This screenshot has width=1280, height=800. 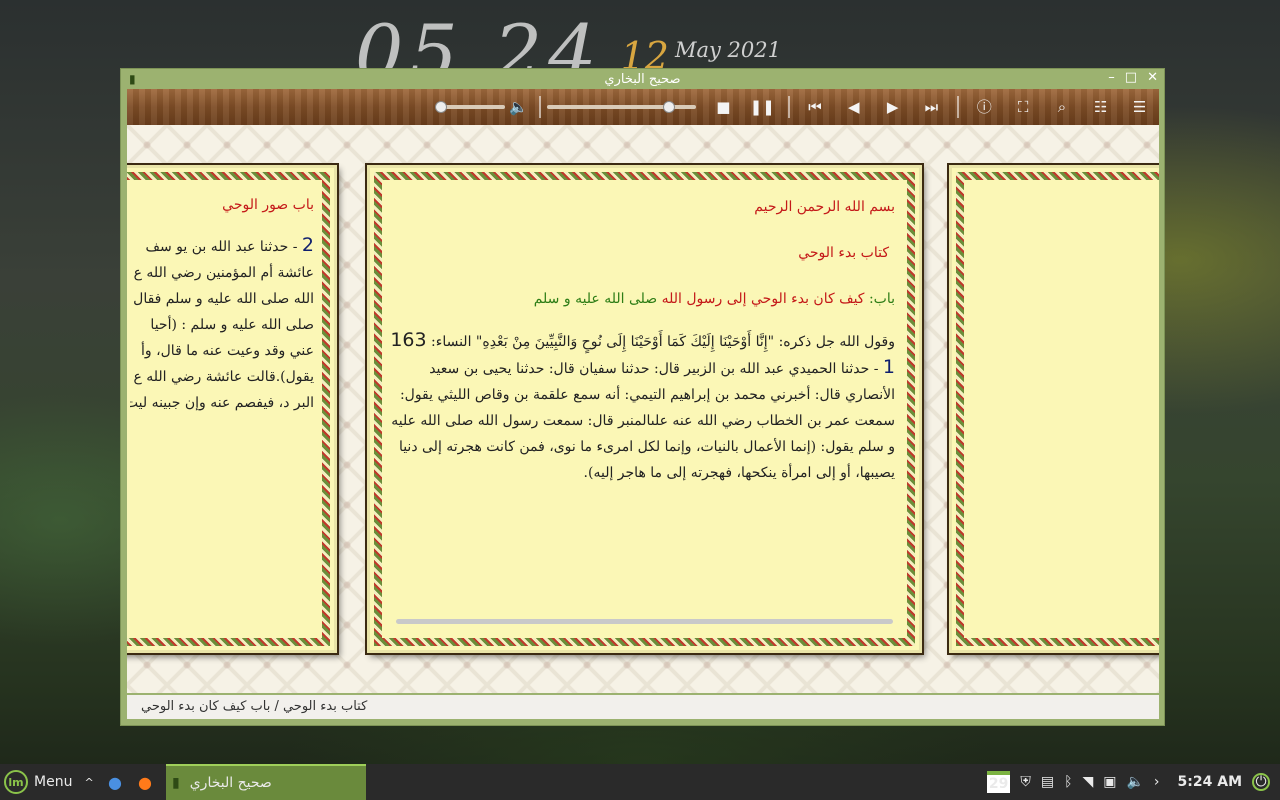 I want to click on page-horizontal-scrollbar, so click(x=644, y=621).